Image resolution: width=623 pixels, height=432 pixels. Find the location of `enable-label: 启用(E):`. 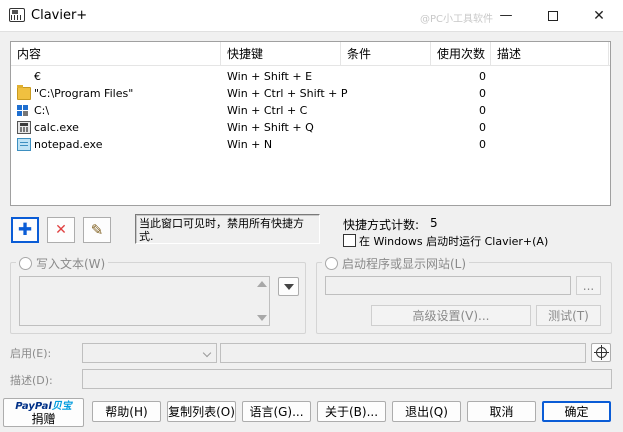

enable-label: 启用(E): is located at coordinates (31, 353).